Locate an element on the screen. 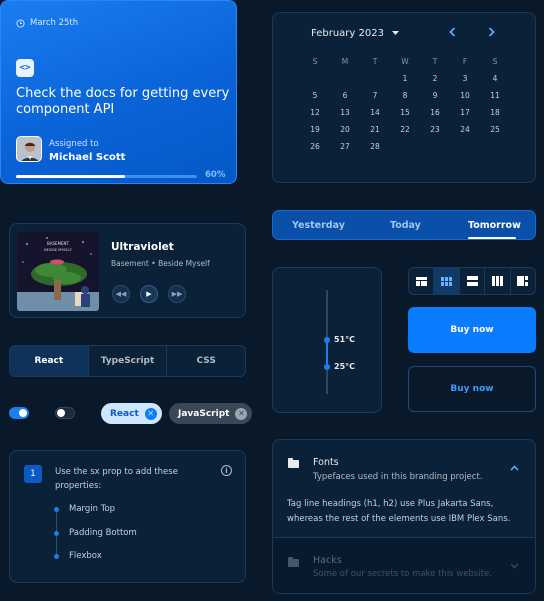 This screenshot has width=544, height=601. task-date: March 25th is located at coordinates (47, 23).